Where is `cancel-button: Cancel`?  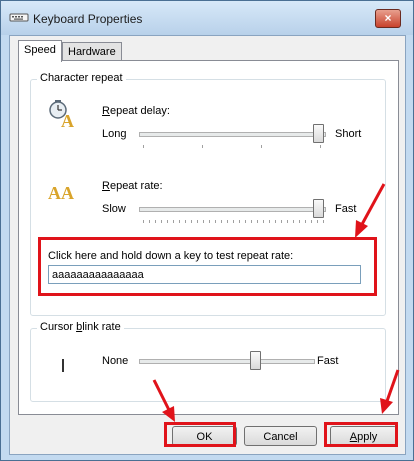
cancel-button: Cancel is located at coordinates (280, 436).